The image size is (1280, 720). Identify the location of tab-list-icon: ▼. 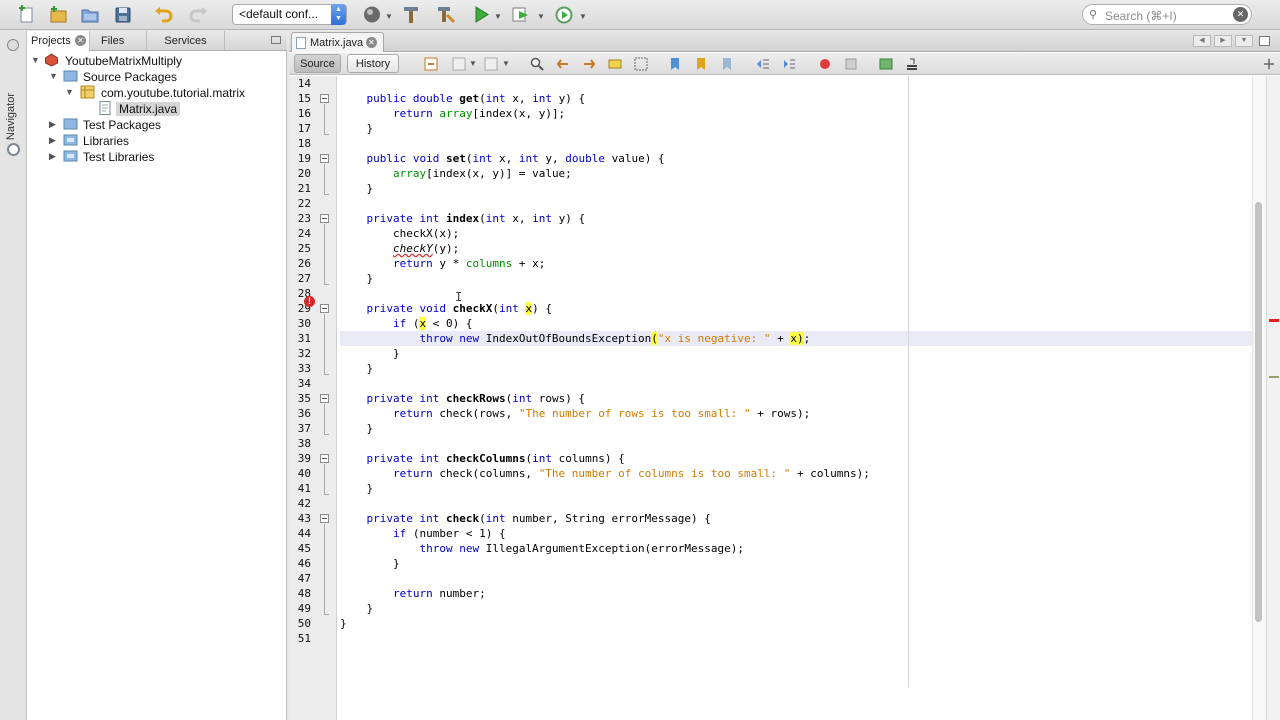
(1244, 41).